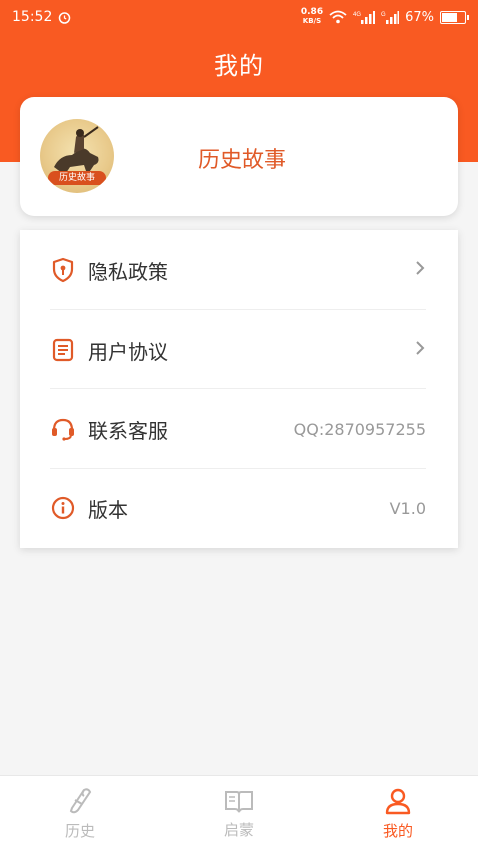  I want to click on signal-icon: G, so click(390, 17).